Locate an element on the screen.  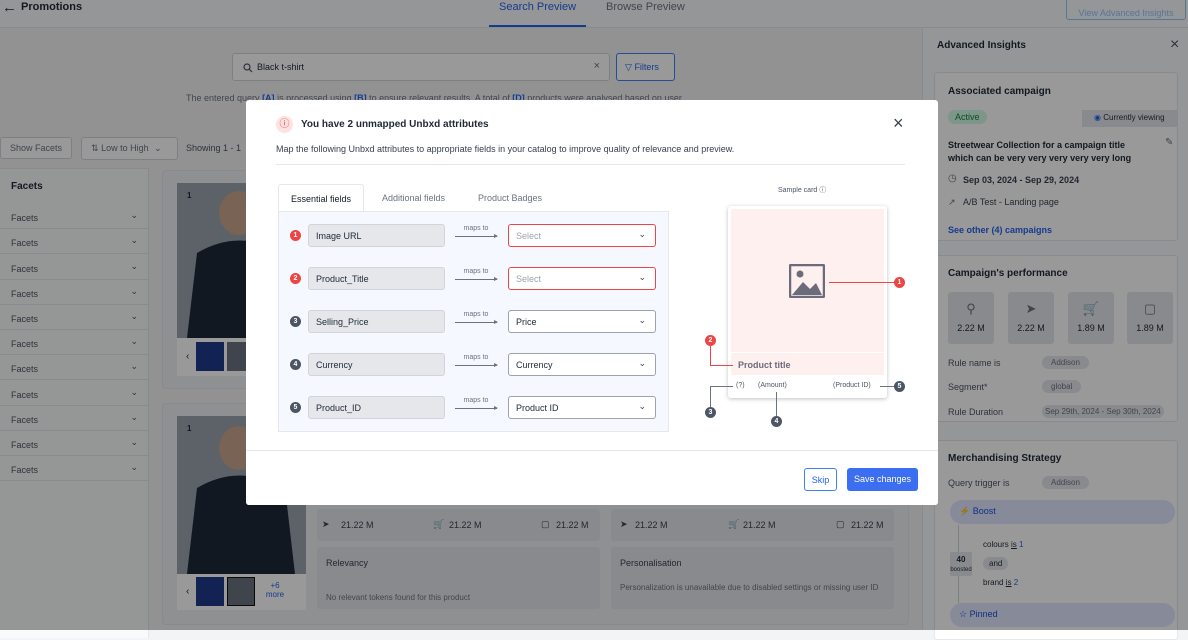
select-value: Price is located at coordinates (526, 322).